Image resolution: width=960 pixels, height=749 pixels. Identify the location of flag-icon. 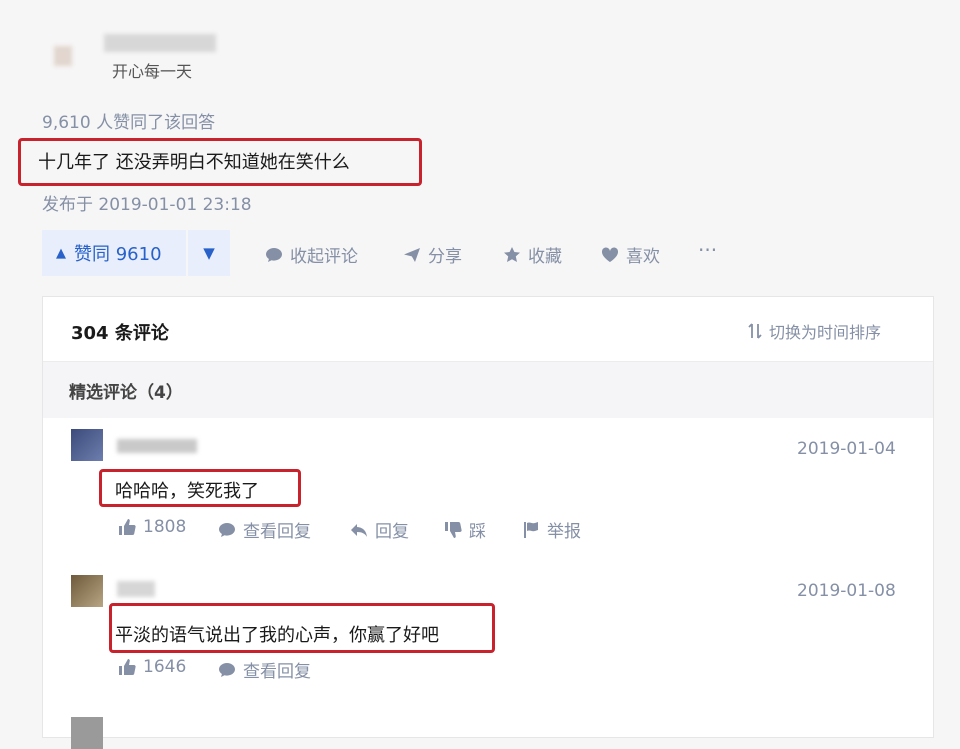
(531, 529).